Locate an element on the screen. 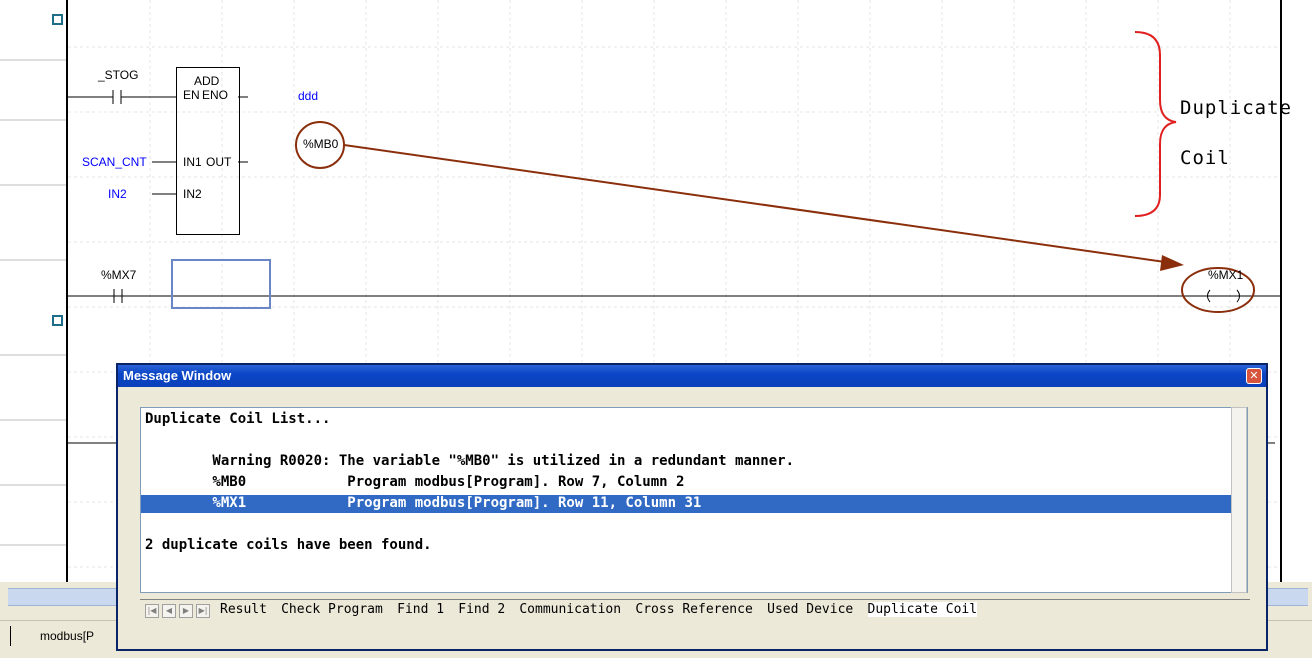  in1-variable: SCAN_CNT is located at coordinates (114, 162).